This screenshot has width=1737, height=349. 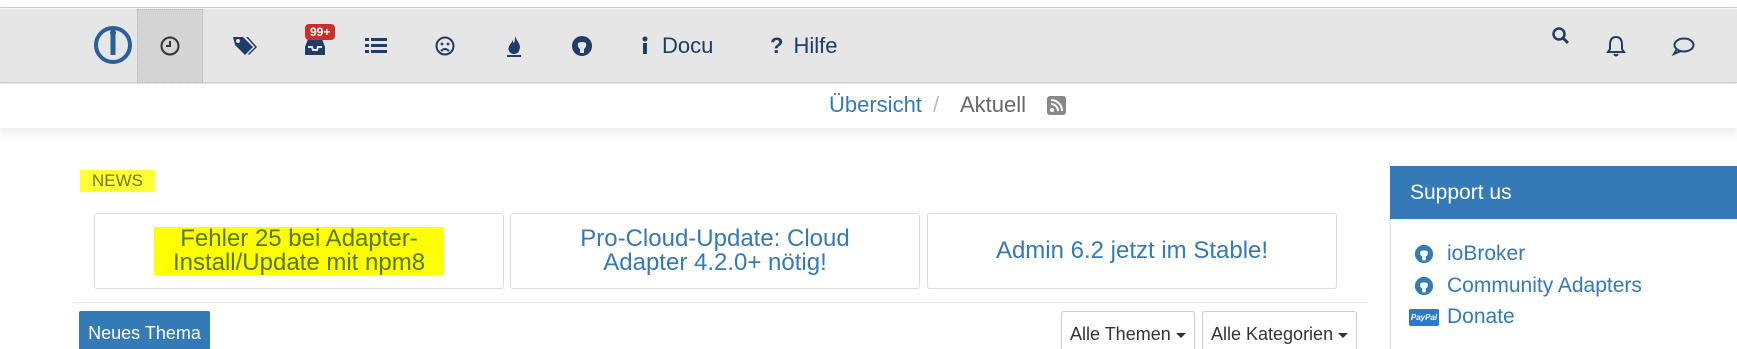 I want to click on support-link-label: ioBroker, so click(x=1486, y=253).